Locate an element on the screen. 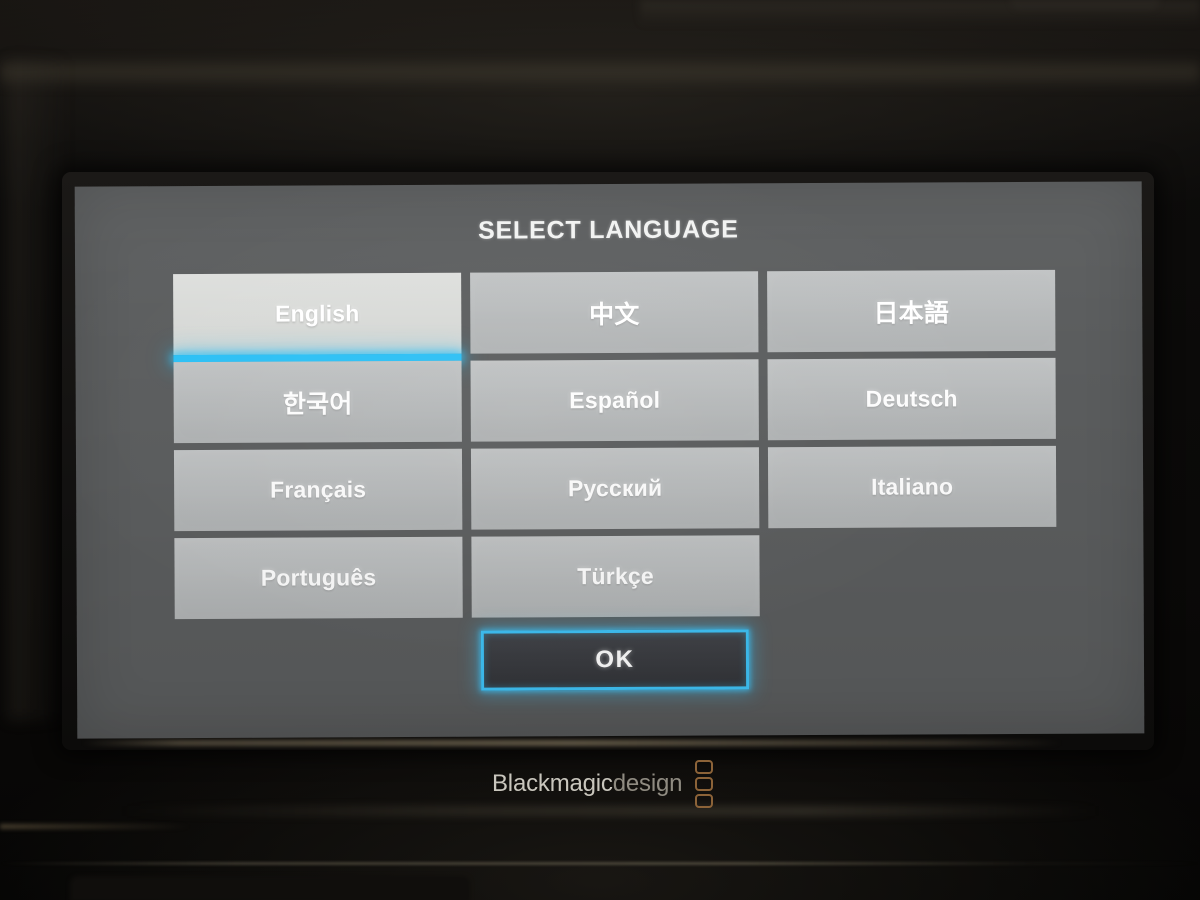  language-option-label: 한국어 is located at coordinates (317, 404).